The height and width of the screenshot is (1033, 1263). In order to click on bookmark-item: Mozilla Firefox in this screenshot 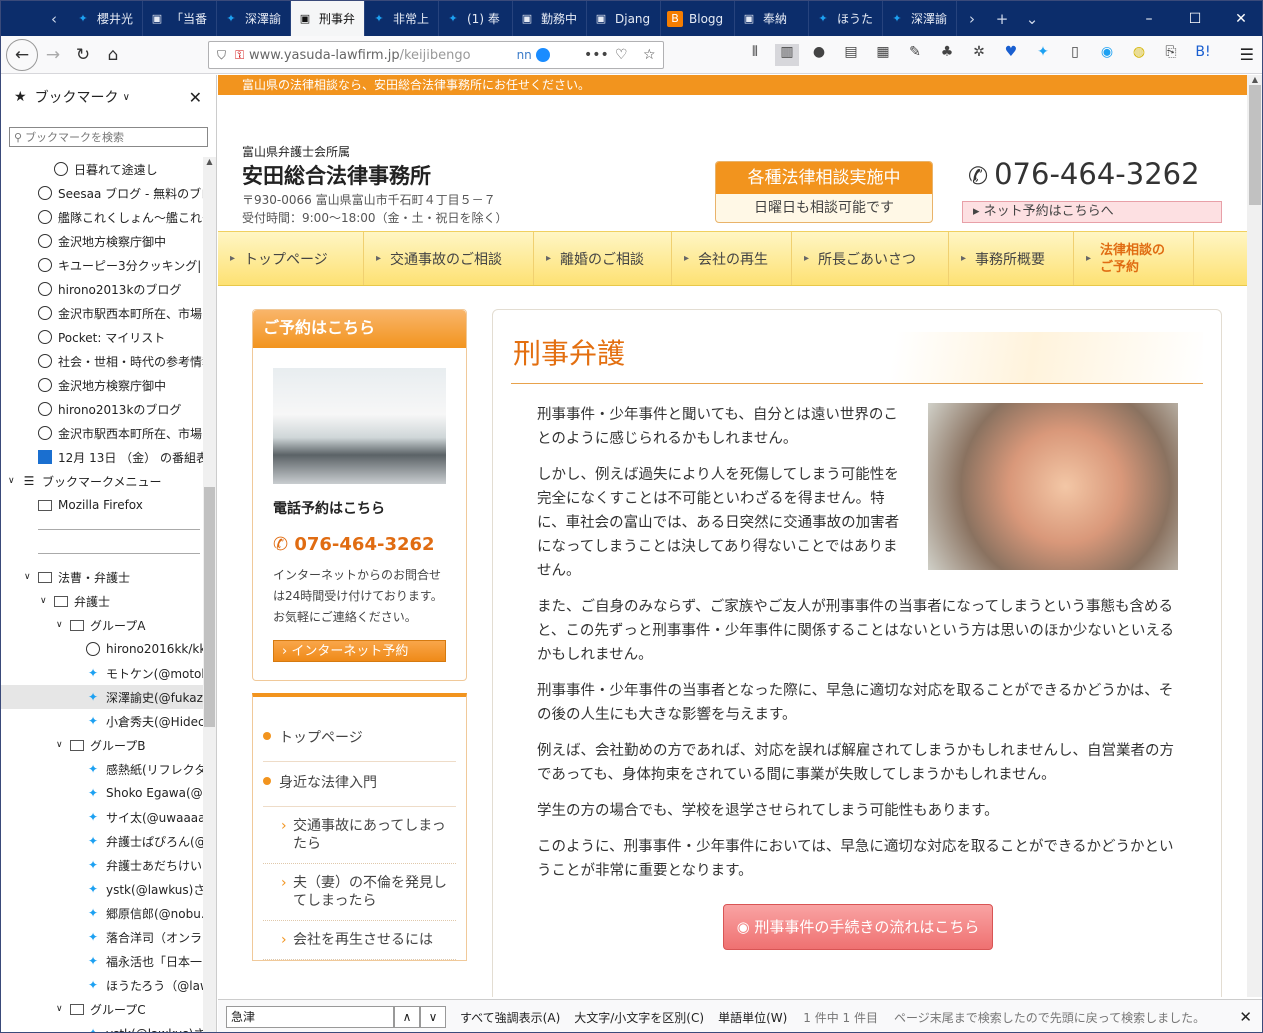, I will do `click(102, 505)`.